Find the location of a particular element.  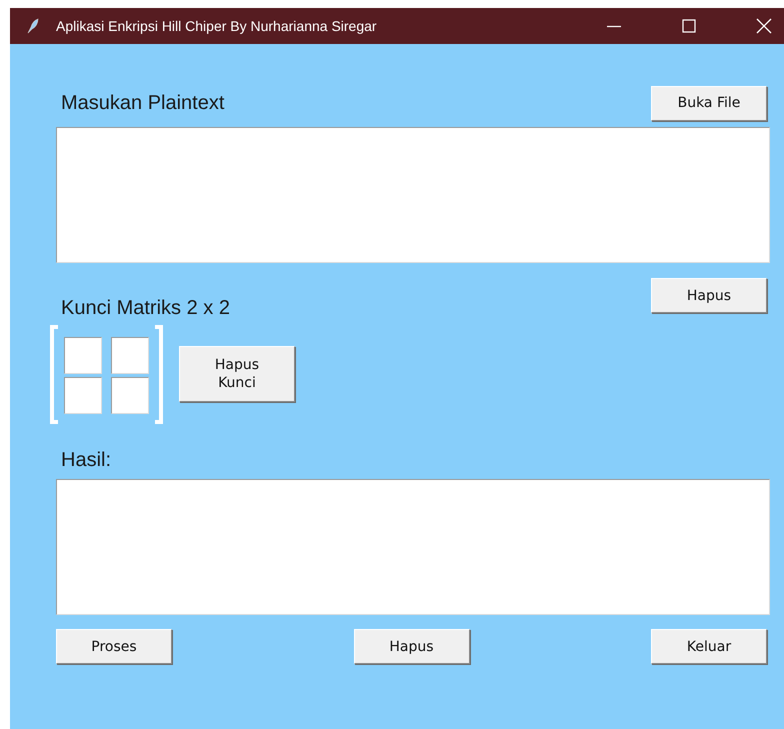

clear-key-button: Hapus Kunci is located at coordinates (237, 374).